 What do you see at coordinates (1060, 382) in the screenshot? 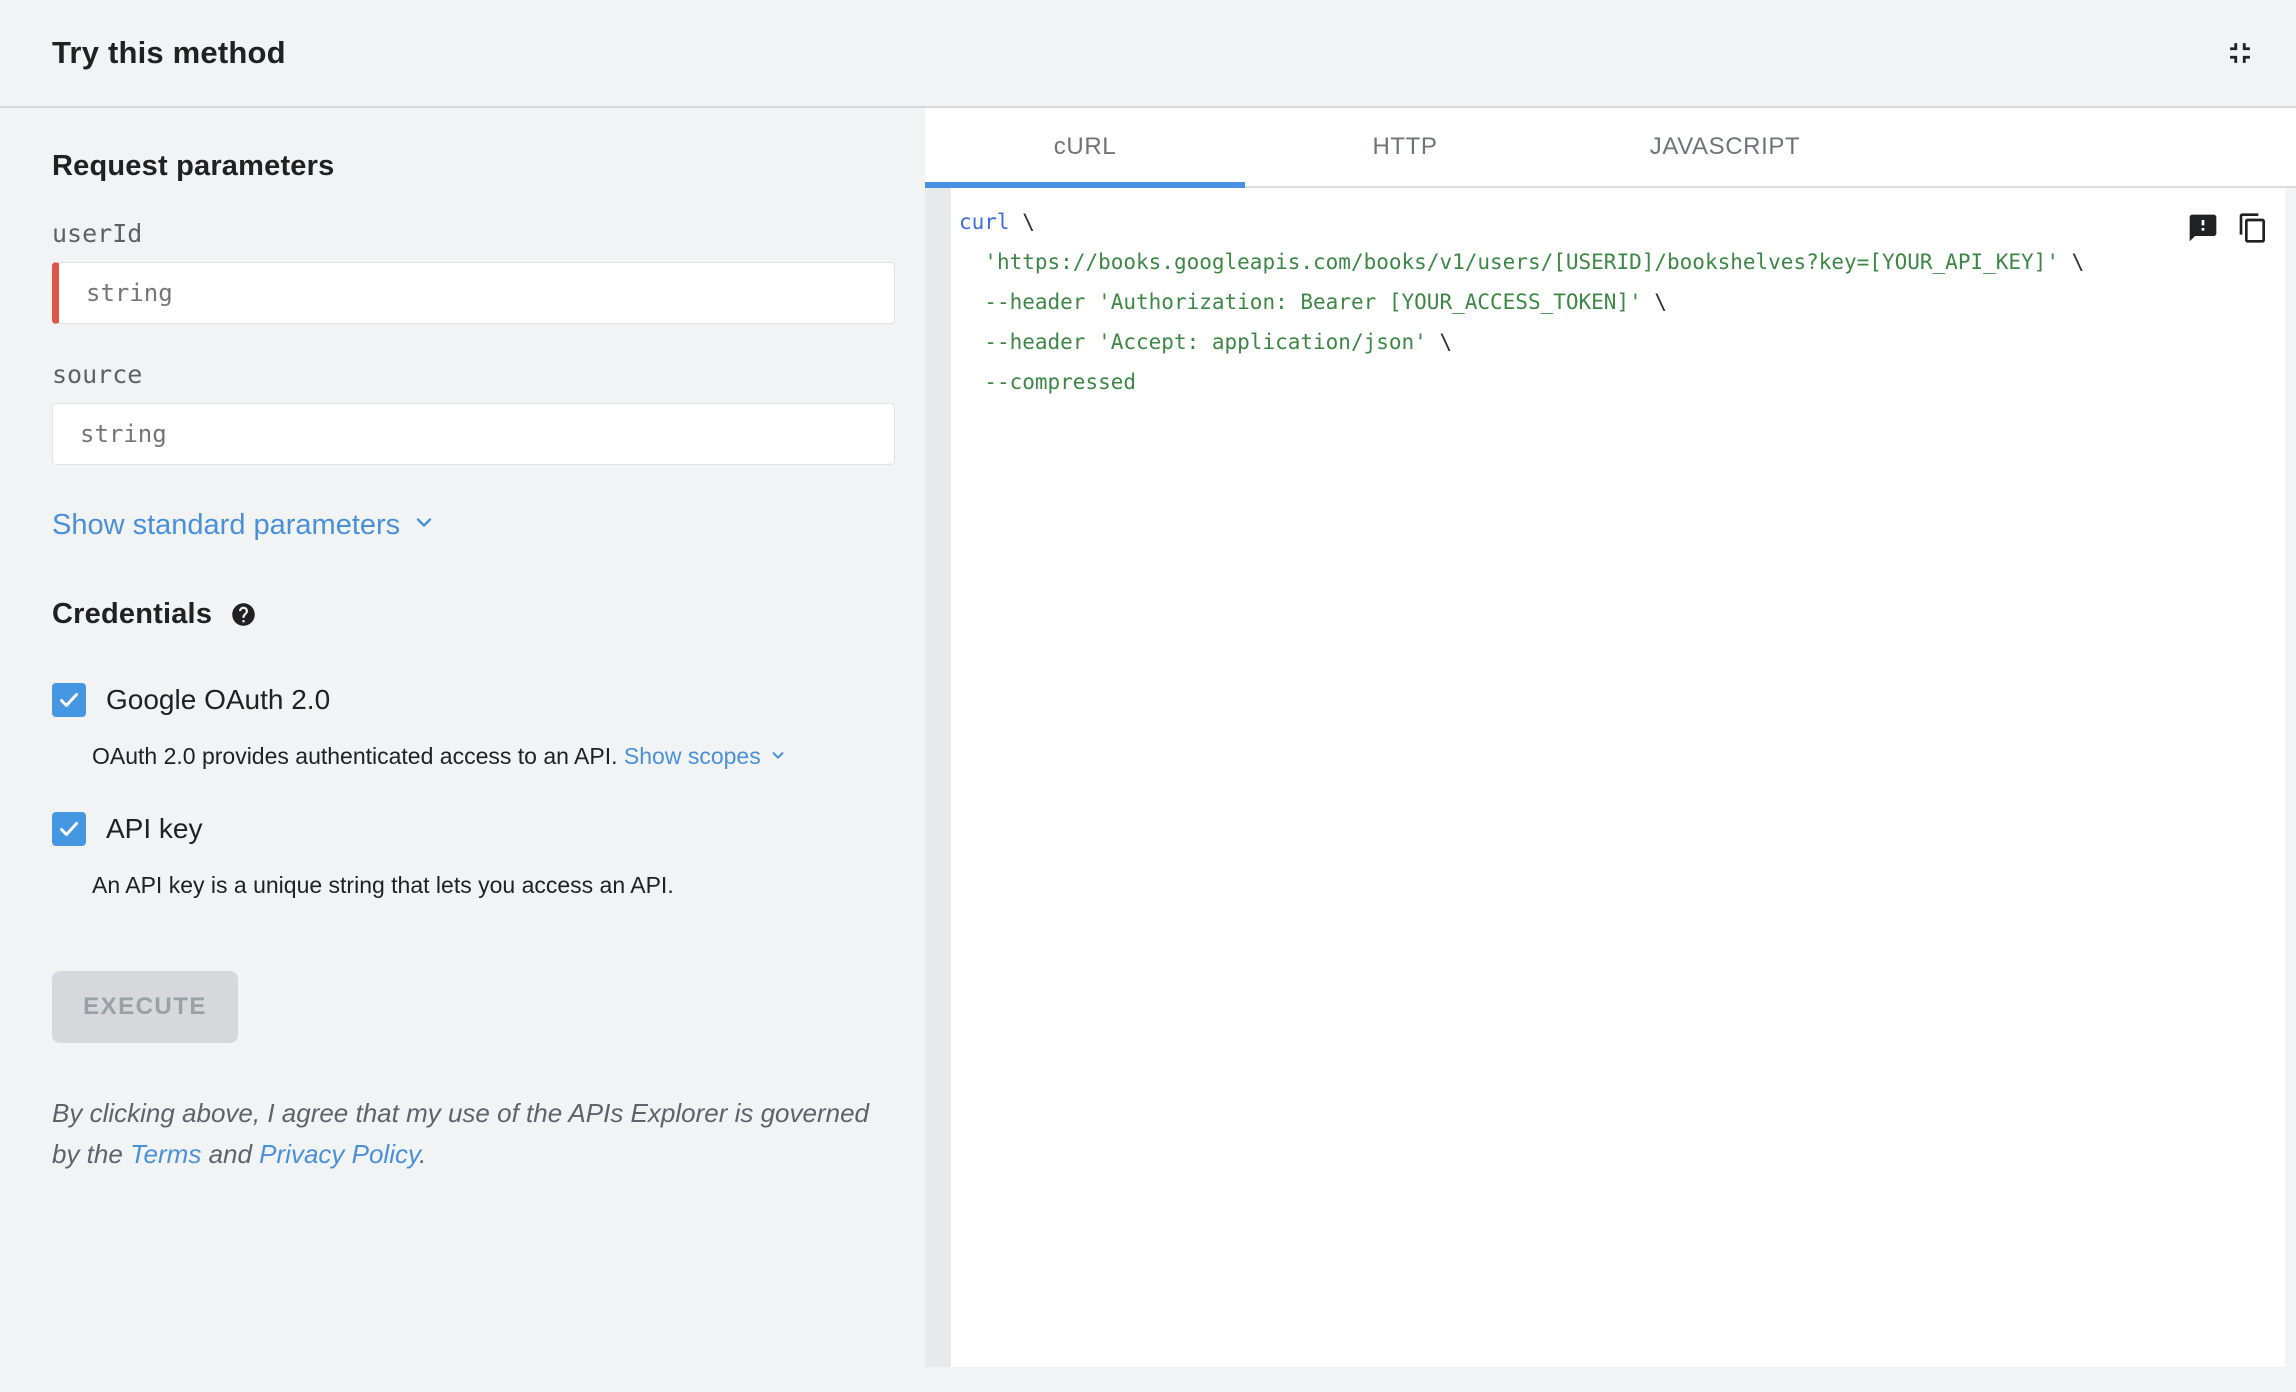
I see `code-token: --compressed` at bounding box center [1060, 382].